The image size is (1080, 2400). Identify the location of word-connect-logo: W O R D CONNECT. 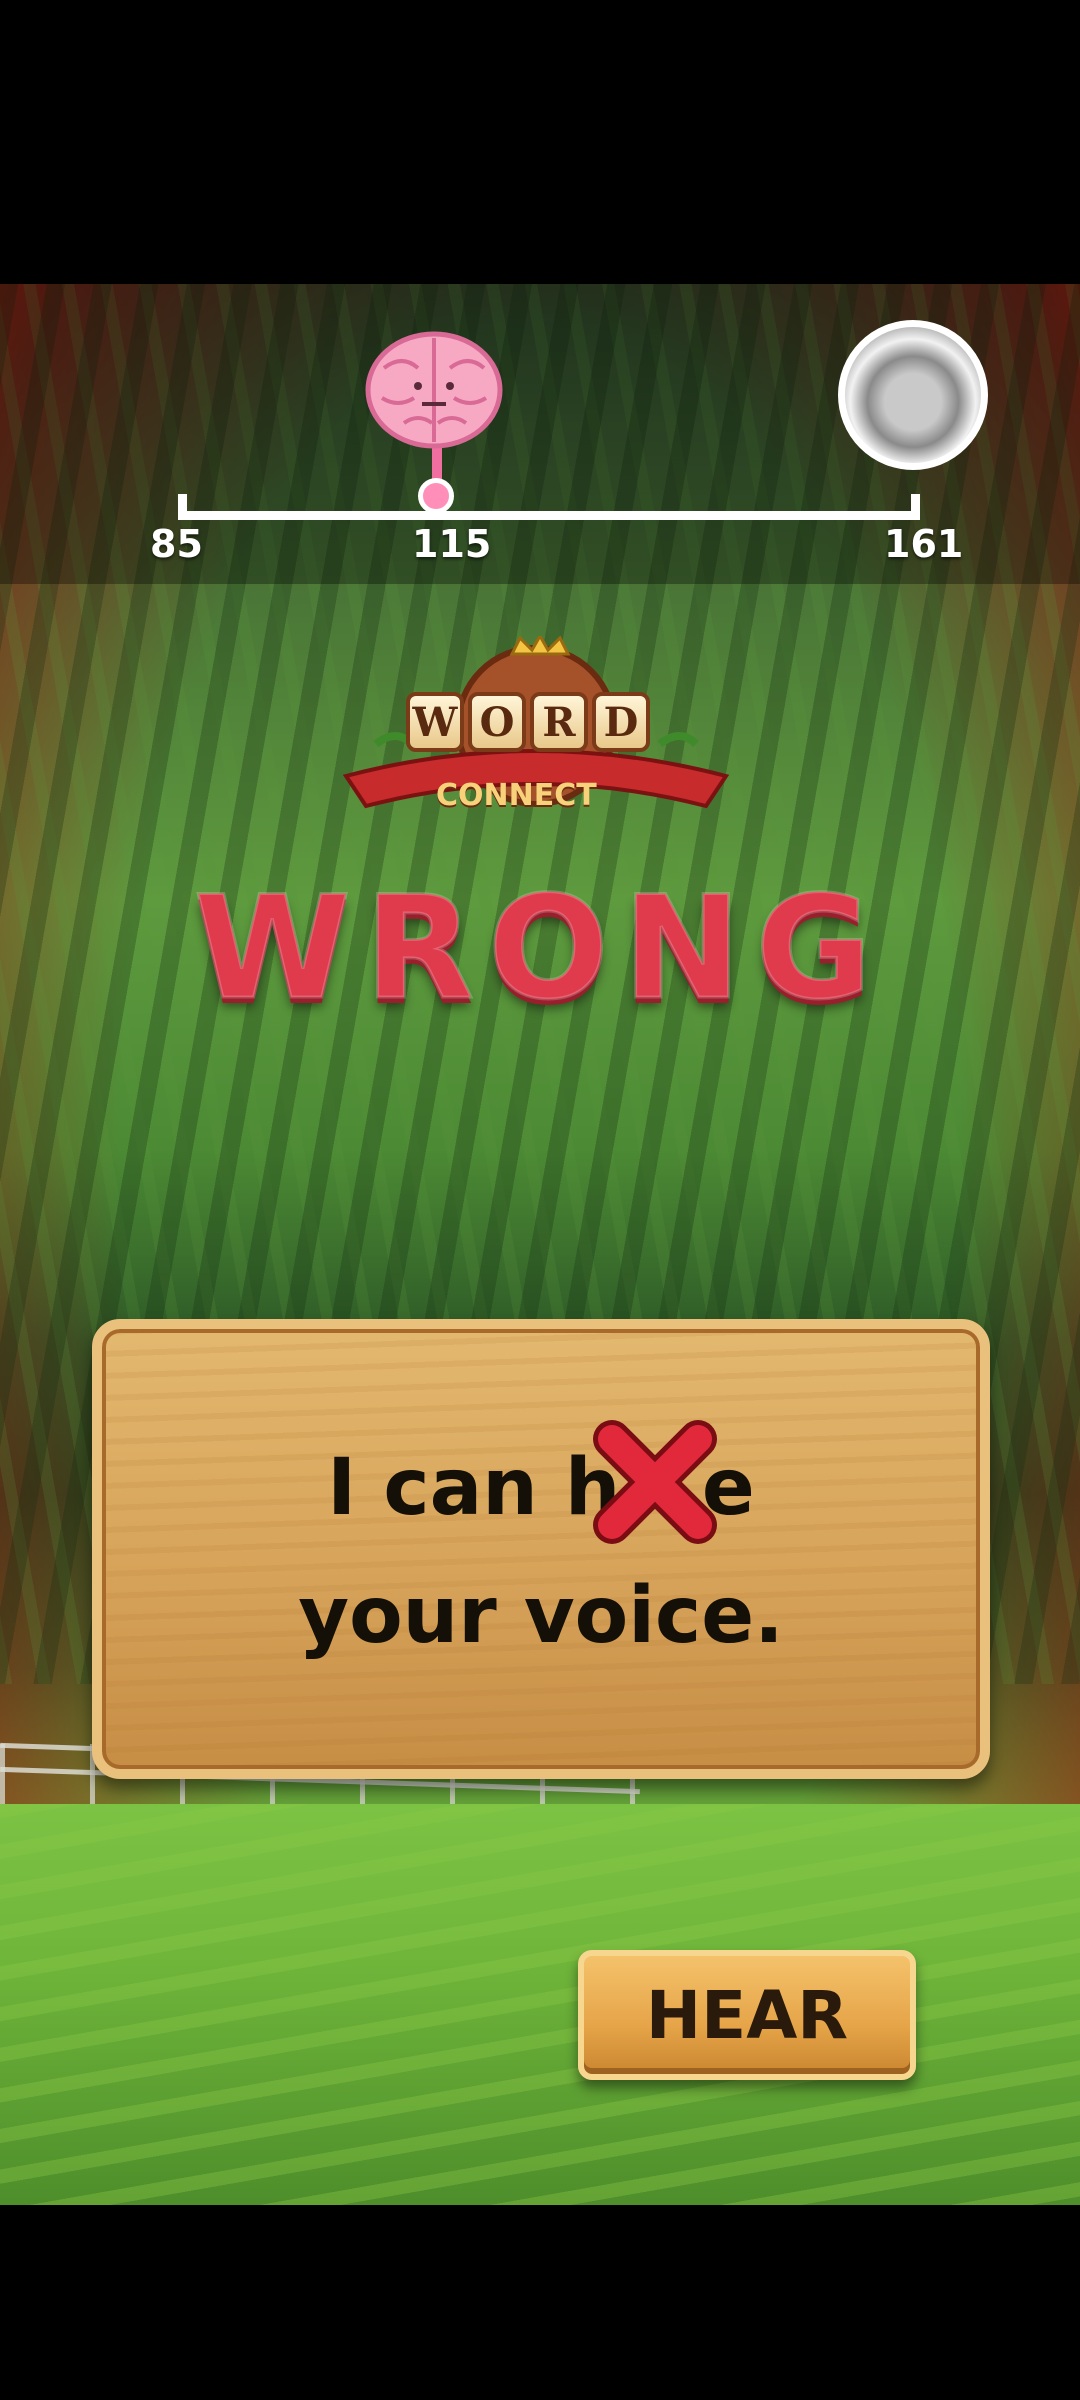
(536, 736).